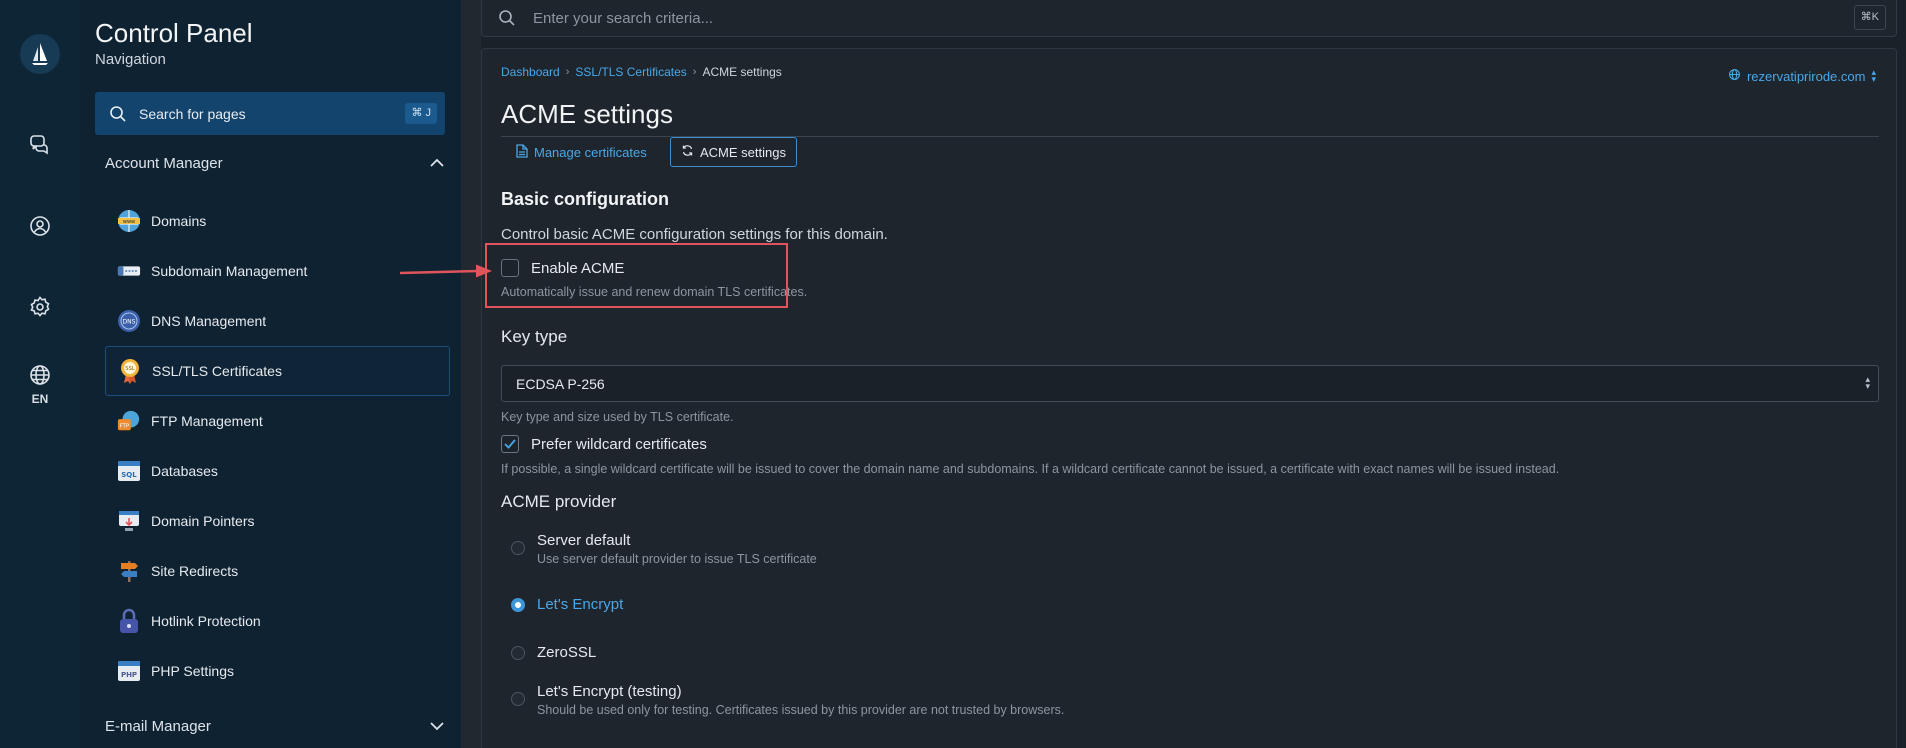  Describe the element at coordinates (130, 59) in the screenshot. I see `sidebar-subtitle: Navigation` at that location.